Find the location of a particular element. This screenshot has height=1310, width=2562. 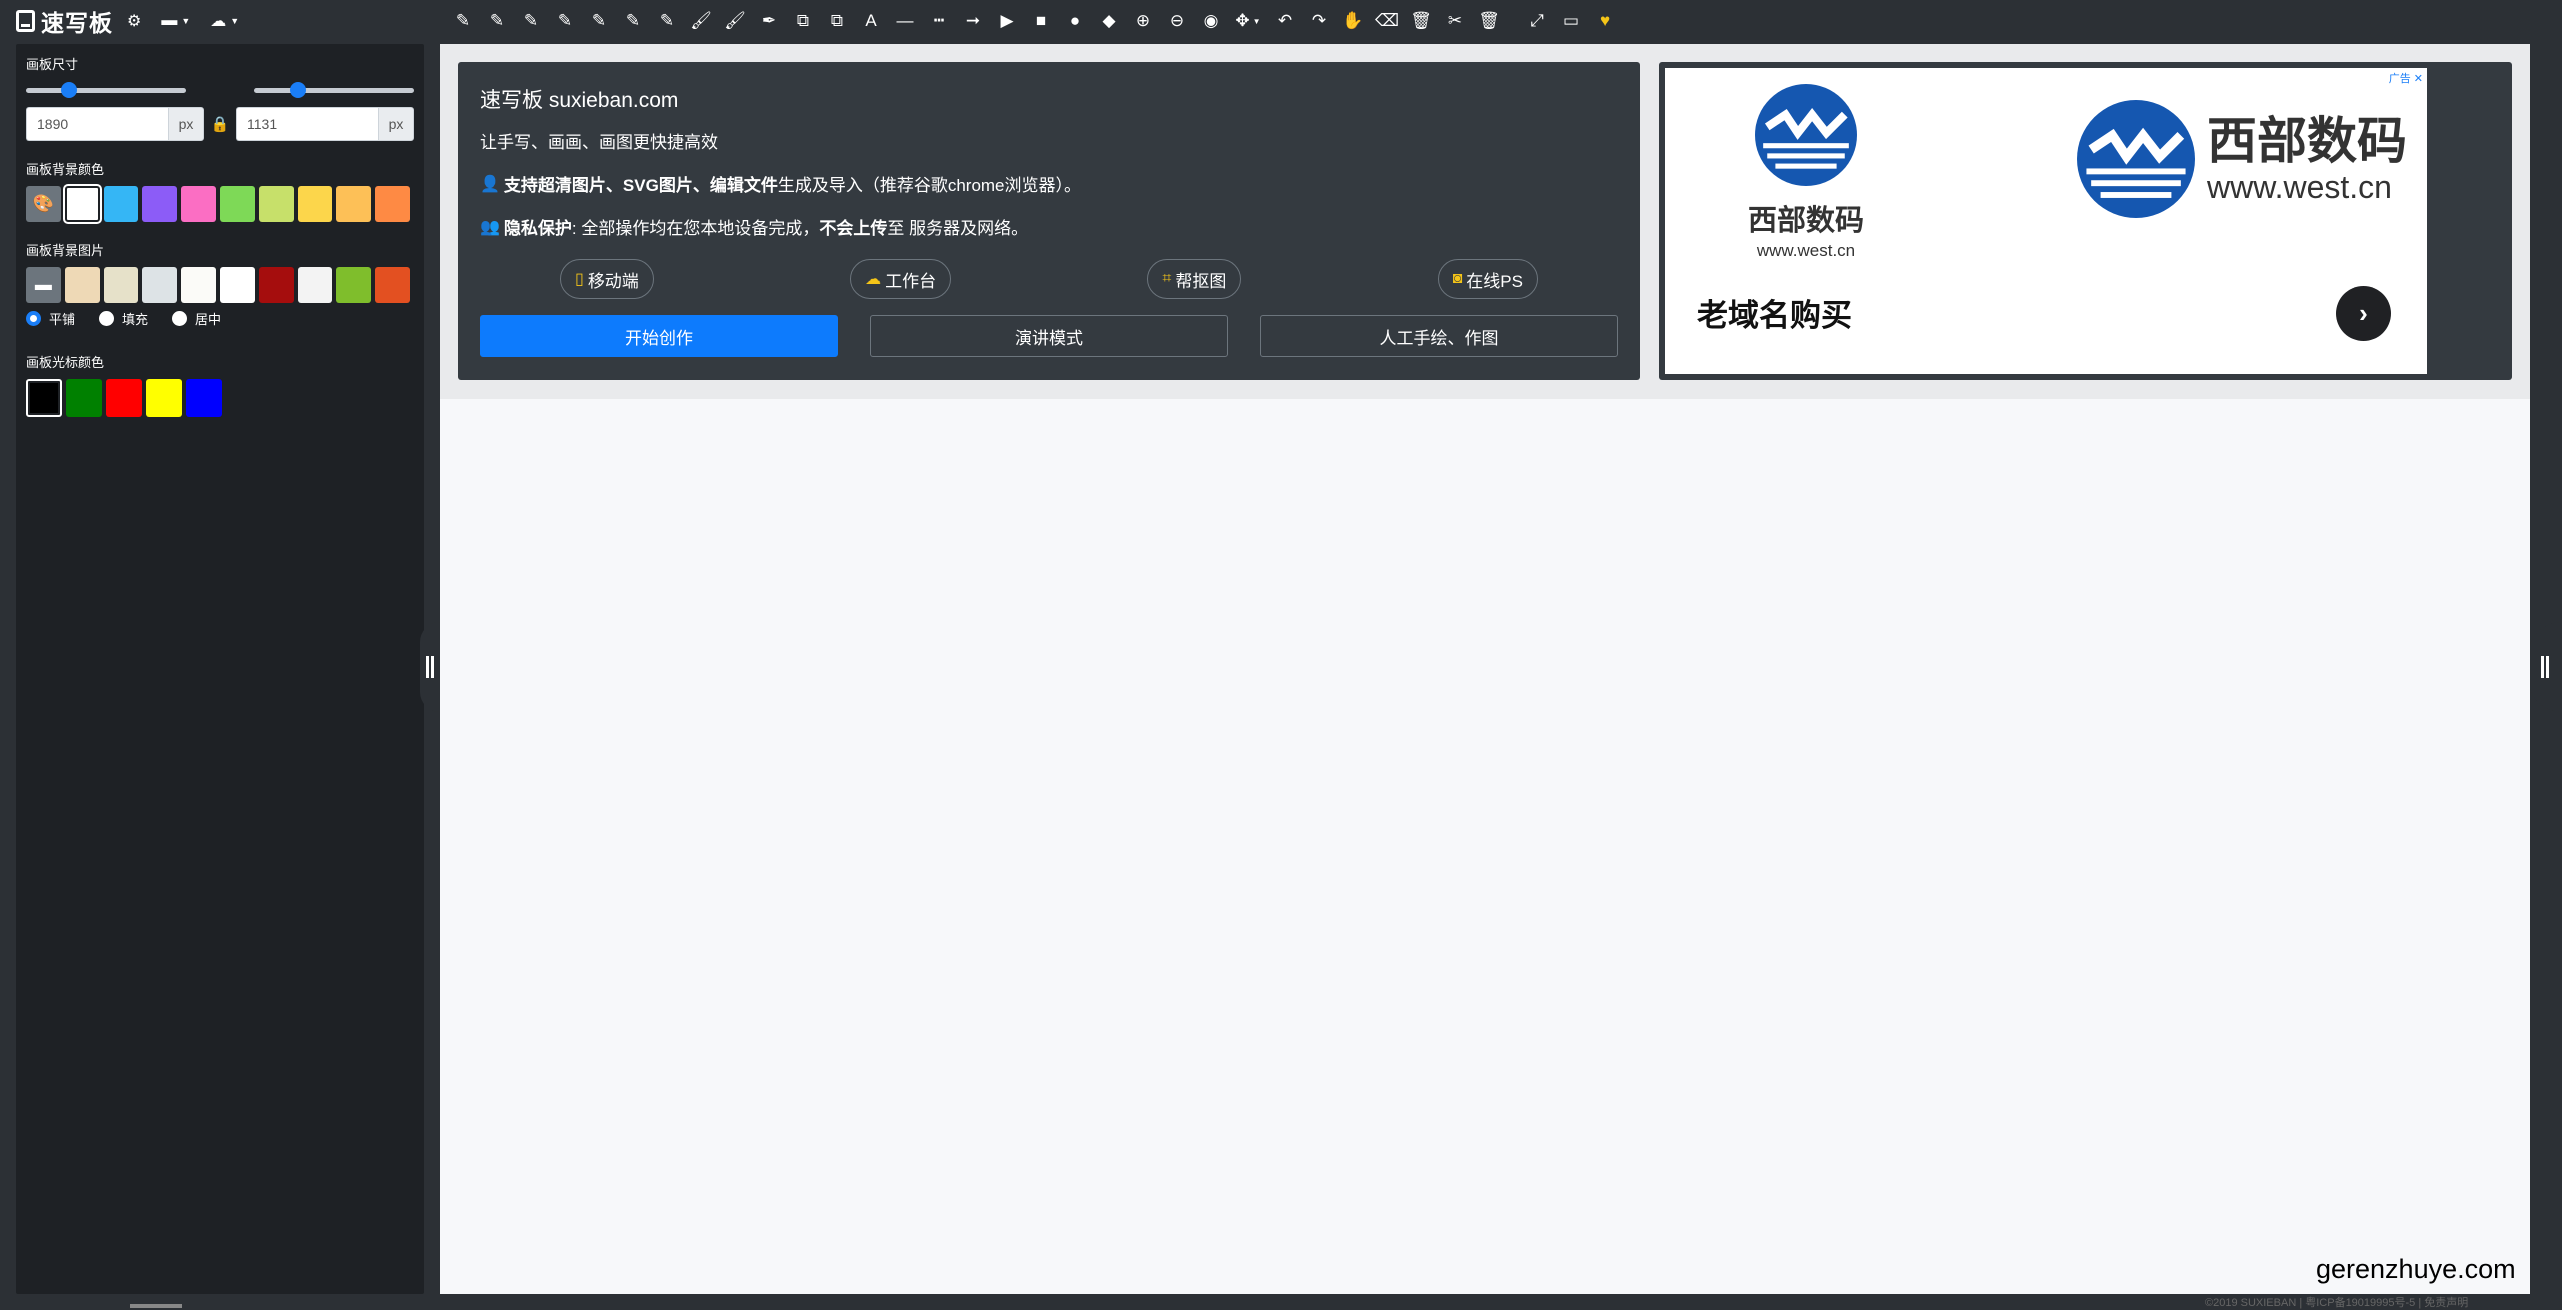

cloud-upload-icon: ☁ ▼ is located at coordinates (224, 21).